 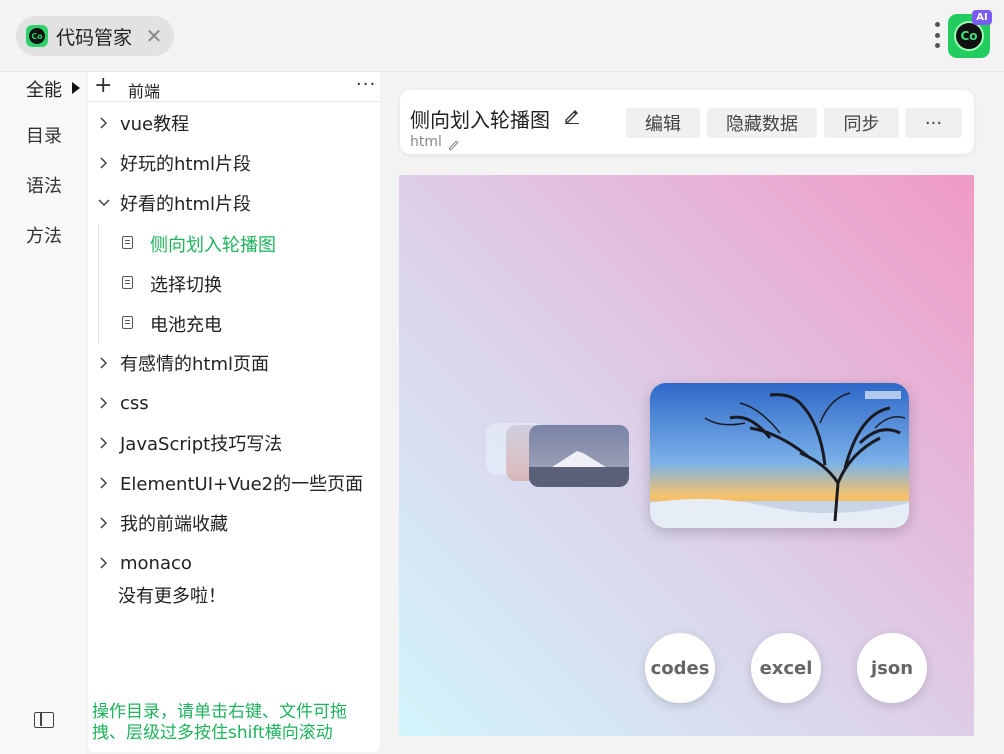 What do you see at coordinates (937, 35) in the screenshot?
I see `more-vertical-icon` at bounding box center [937, 35].